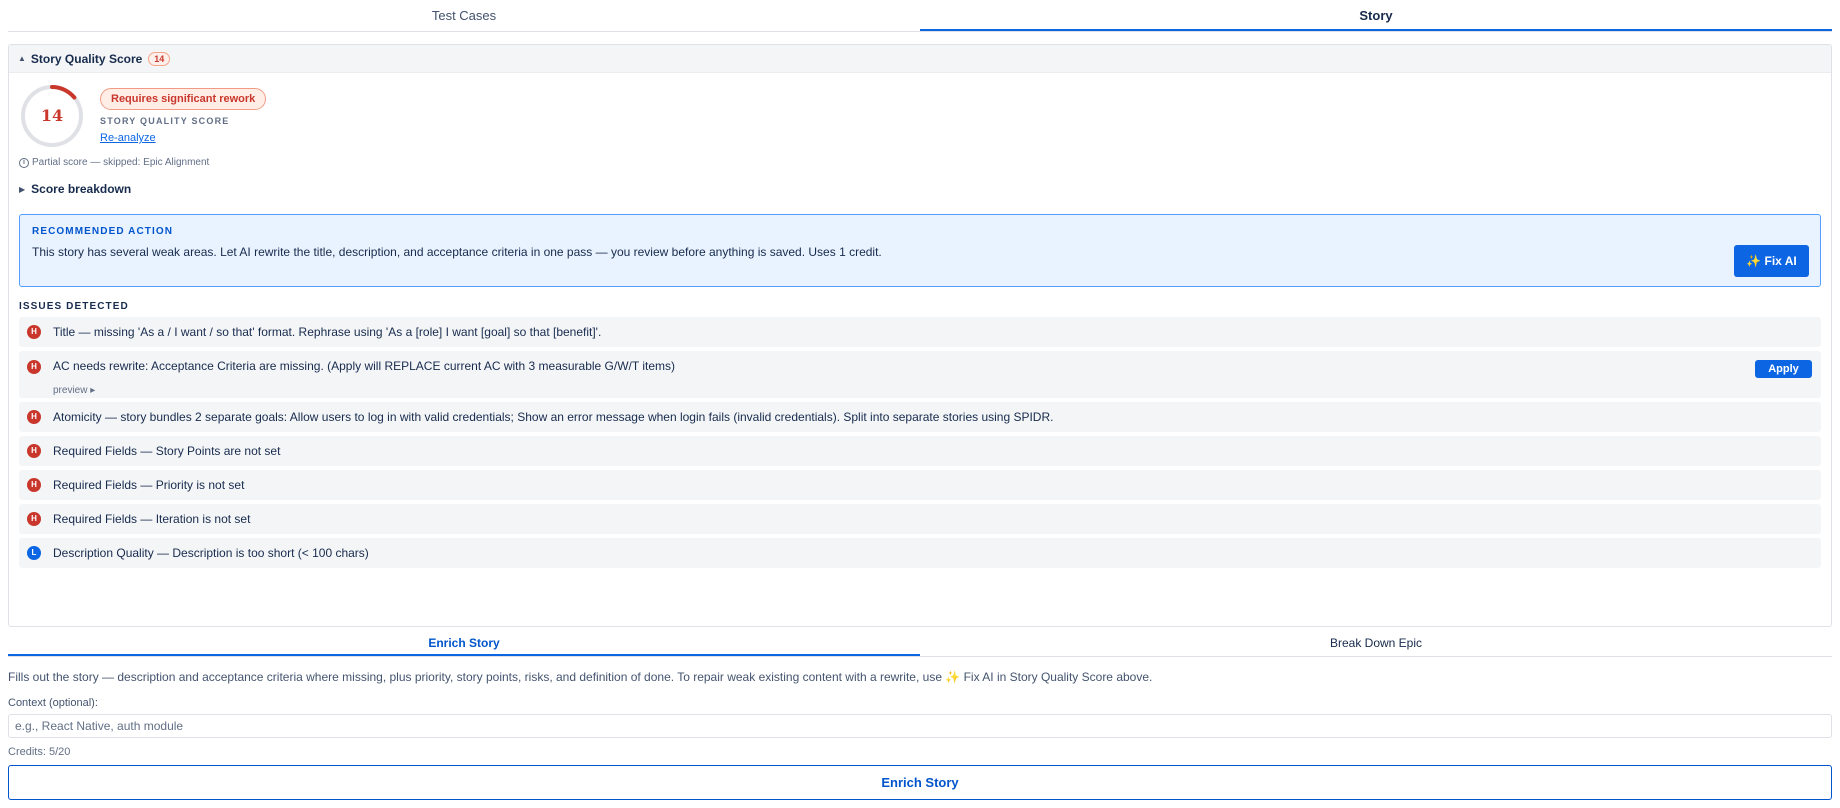  What do you see at coordinates (149, 485) in the screenshot?
I see `issue-text: Required Fields — Priority is not set` at bounding box center [149, 485].